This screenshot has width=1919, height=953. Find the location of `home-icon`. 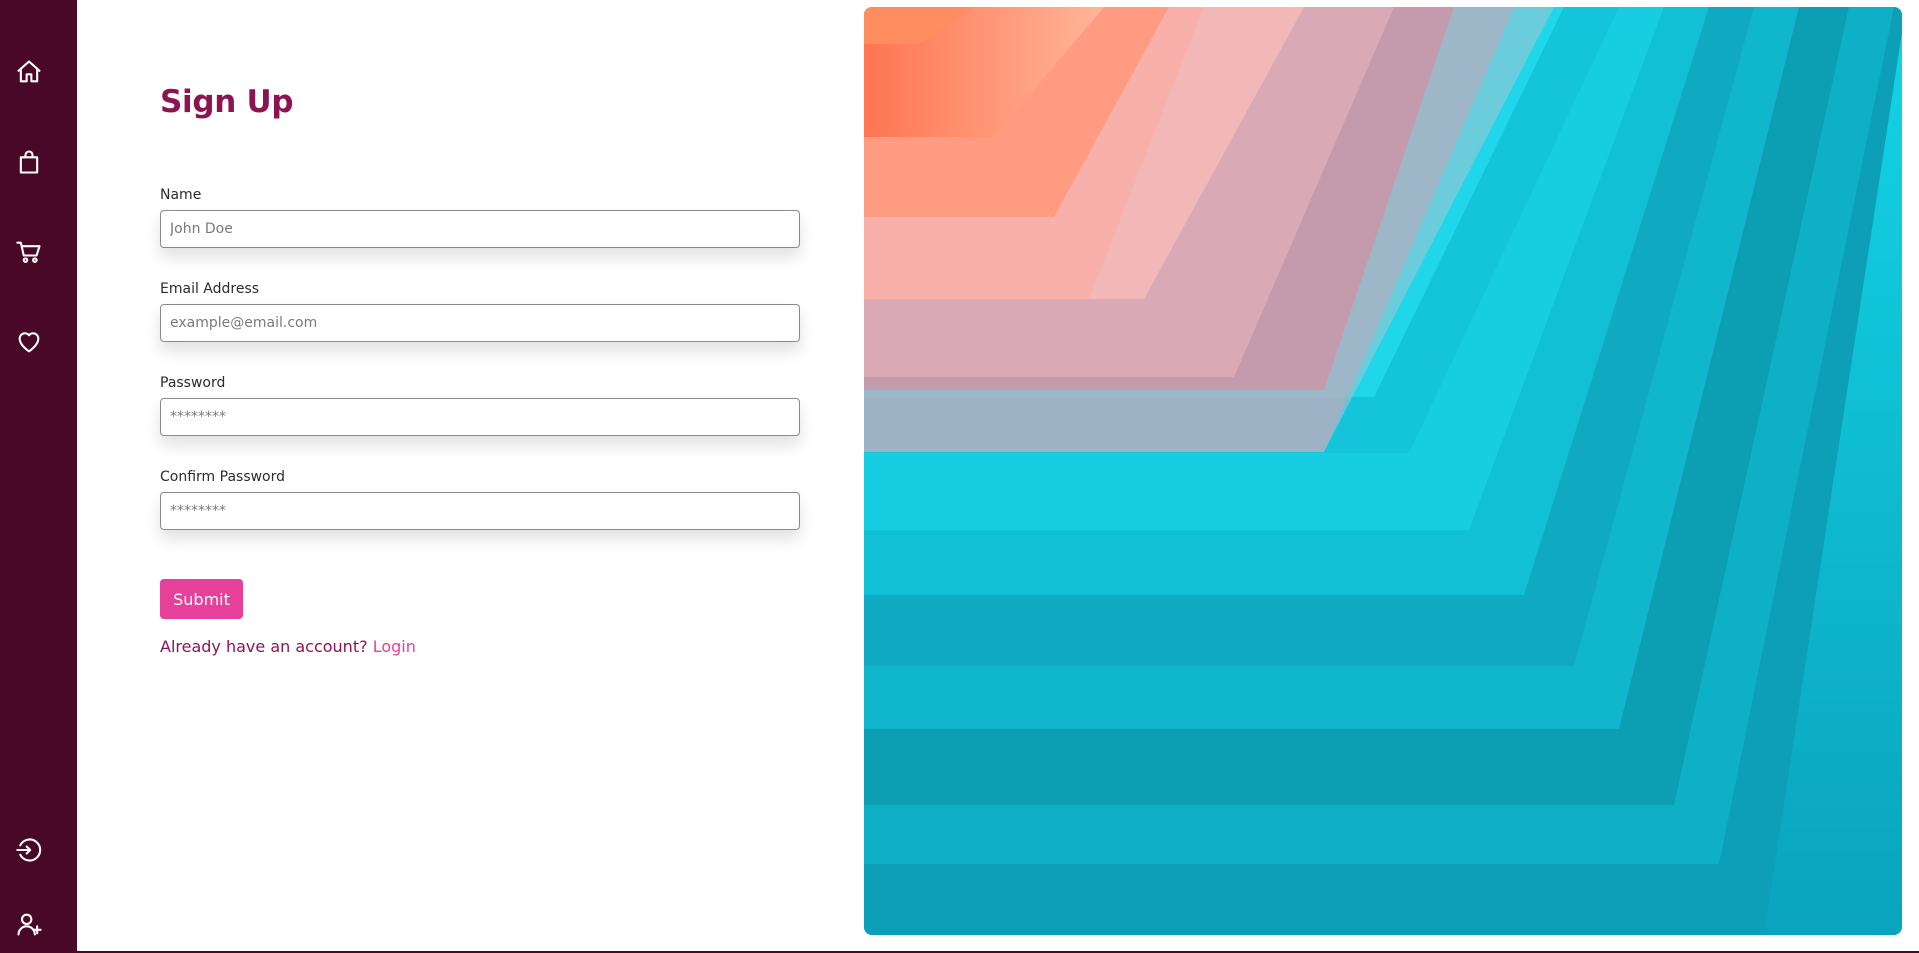

home-icon is located at coordinates (29, 71).